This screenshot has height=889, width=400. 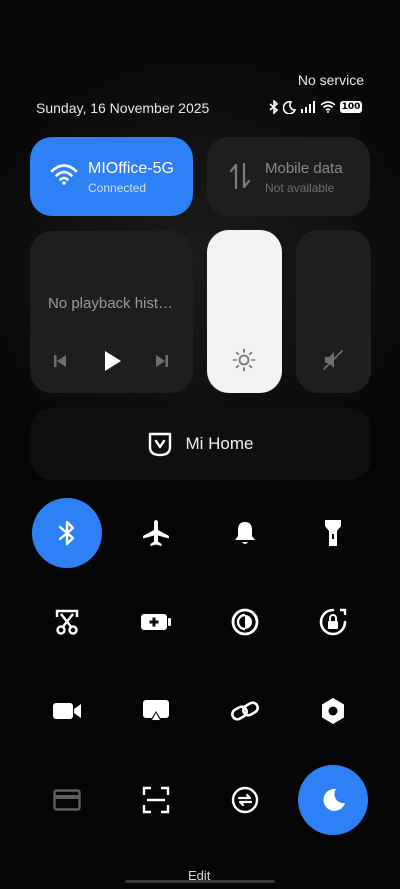 I want to click on card-icon, so click(x=67, y=800).